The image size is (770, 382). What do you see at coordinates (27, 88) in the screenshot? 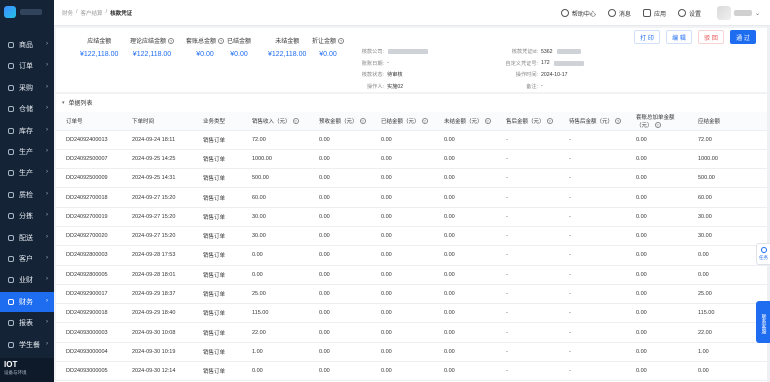
I see `sidebar-item-2: 采购 ›` at bounding box center [27, 88].